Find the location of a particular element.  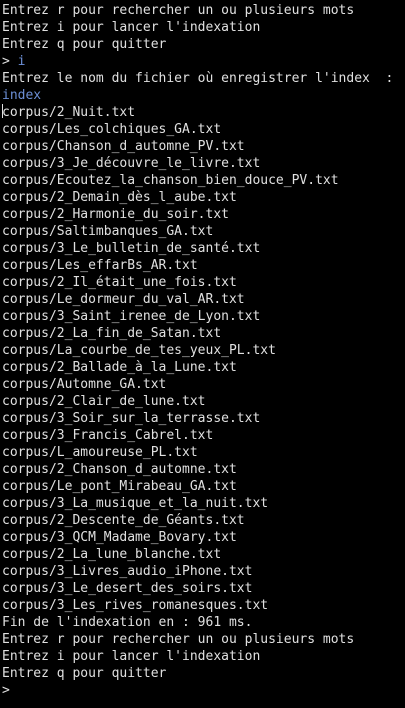

file-path: corpus/2_Demain_dès_l_aube.txt is located at coordinates (119, 197).